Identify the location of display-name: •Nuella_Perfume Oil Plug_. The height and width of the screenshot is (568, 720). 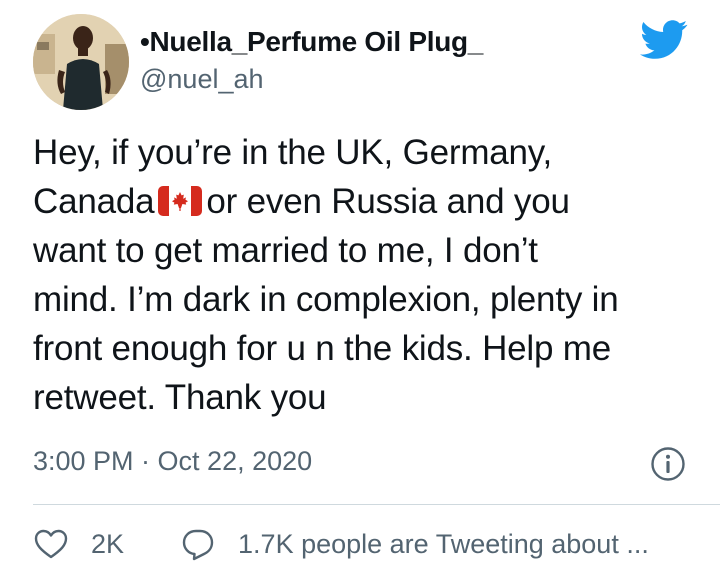
(311, 42).